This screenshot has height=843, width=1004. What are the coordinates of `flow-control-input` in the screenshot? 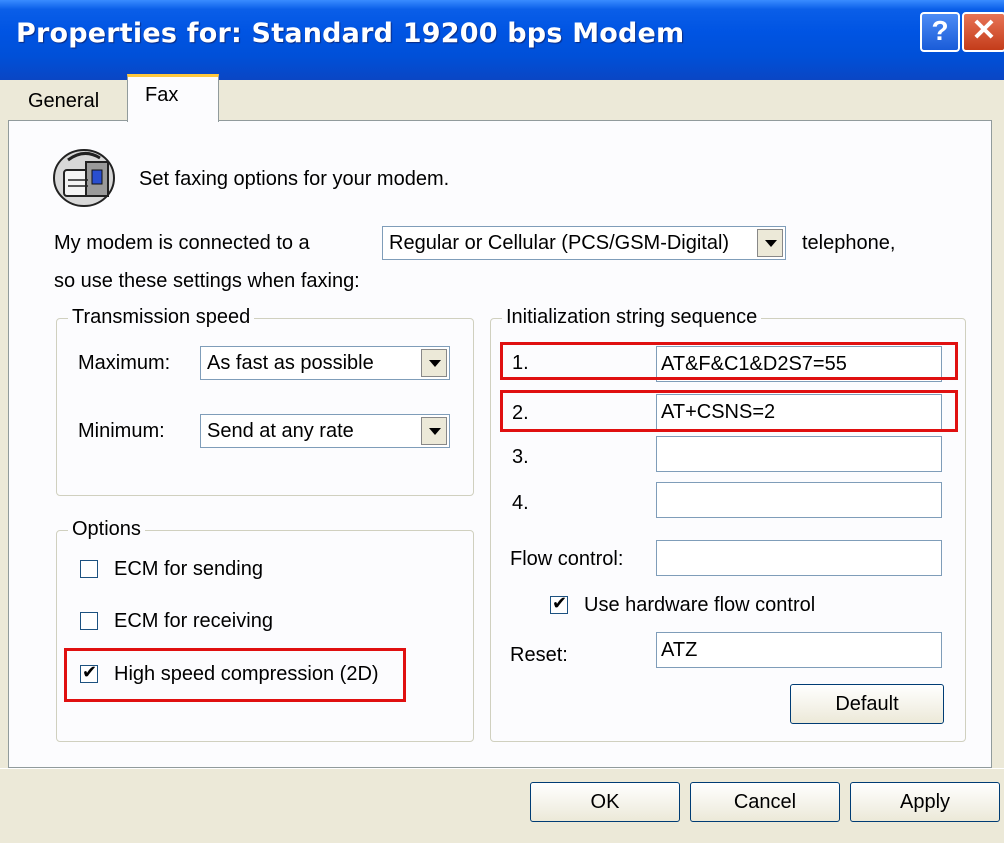 It's located at (799, 558).